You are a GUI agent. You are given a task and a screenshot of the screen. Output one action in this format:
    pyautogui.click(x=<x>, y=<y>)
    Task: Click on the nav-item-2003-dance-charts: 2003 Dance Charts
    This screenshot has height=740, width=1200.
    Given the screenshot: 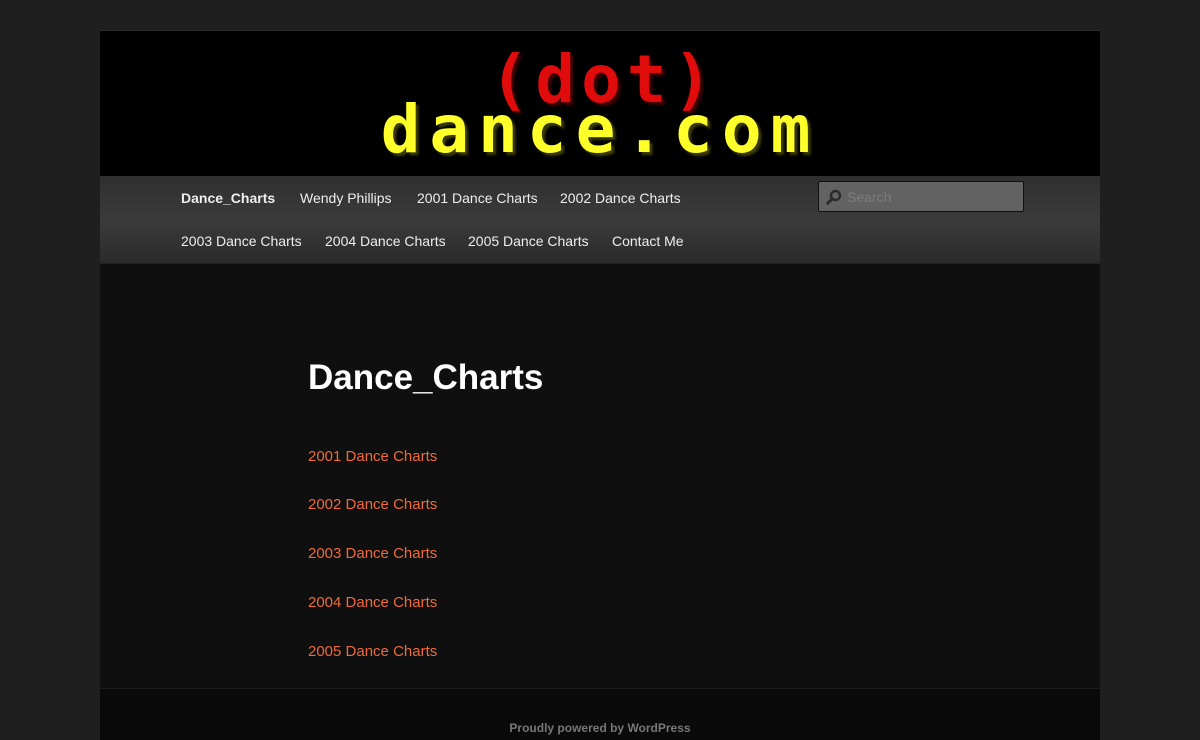 What is the action you would take?
    pyautogui.click(x=241, y=241)
    